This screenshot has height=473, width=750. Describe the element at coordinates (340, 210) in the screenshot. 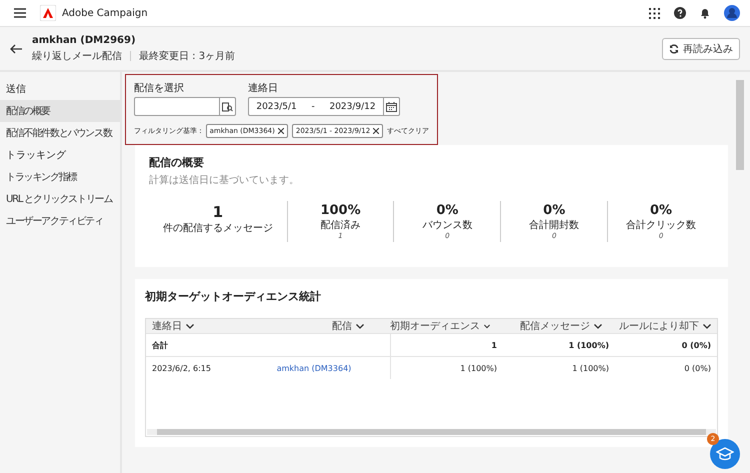

I see `kpi-value: 100%` at that location.